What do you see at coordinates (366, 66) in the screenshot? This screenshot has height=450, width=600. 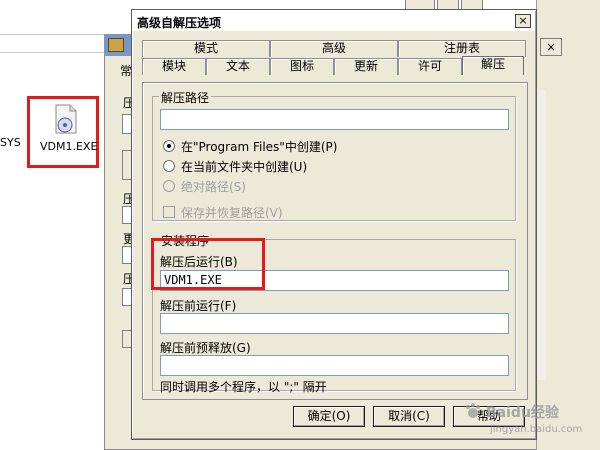 I see `tab-update: 更新` at bounding box center [366, 66].